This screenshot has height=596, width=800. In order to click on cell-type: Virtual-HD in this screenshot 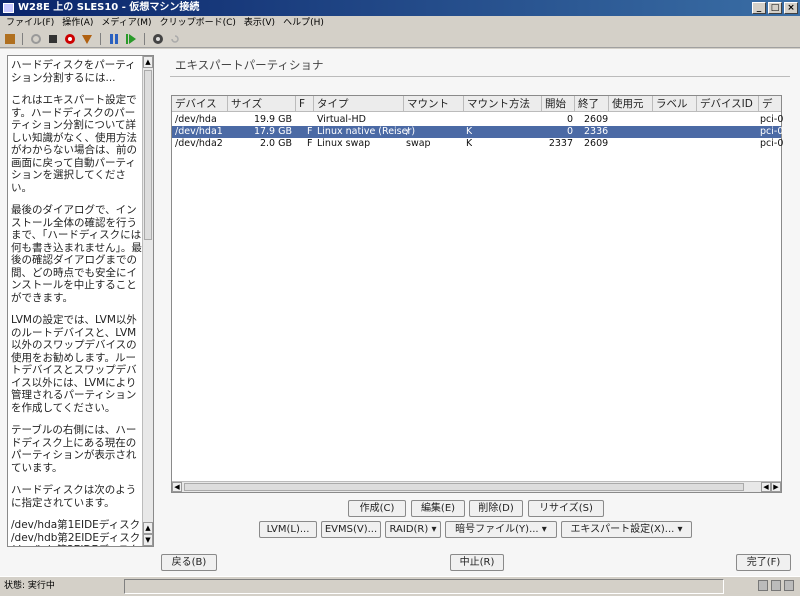, I will do `click(341, 119)`.